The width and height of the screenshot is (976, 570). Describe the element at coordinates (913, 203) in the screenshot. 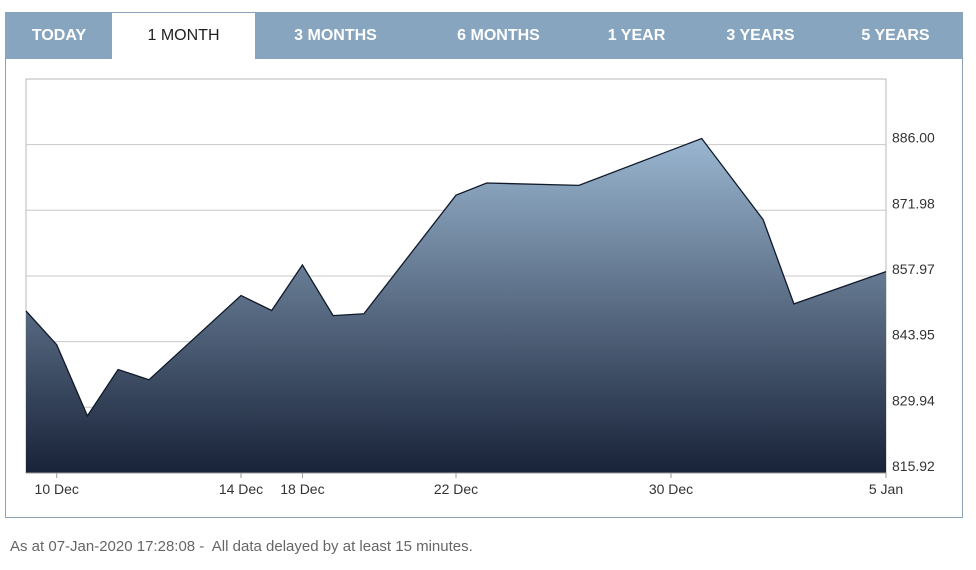

I see `y-tick-label: 871.98` at that location.